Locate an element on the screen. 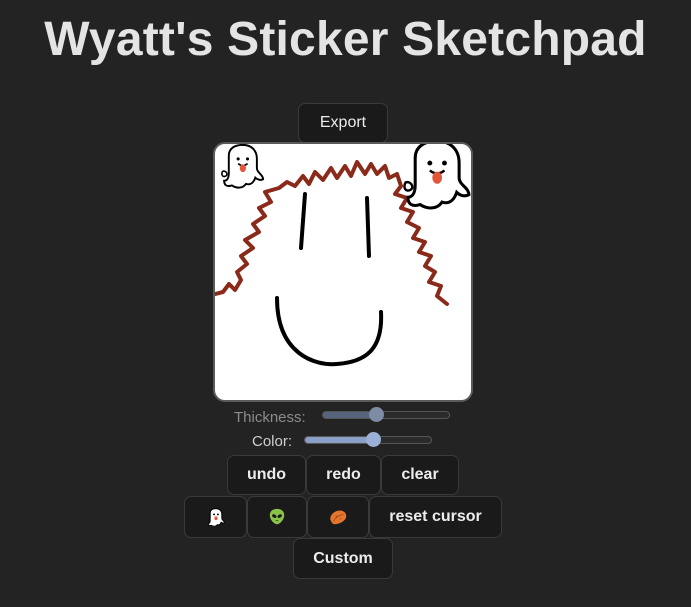 This screenshot has width=691, height=607. thickness-slider-fill is located at coordinates (349, 415).